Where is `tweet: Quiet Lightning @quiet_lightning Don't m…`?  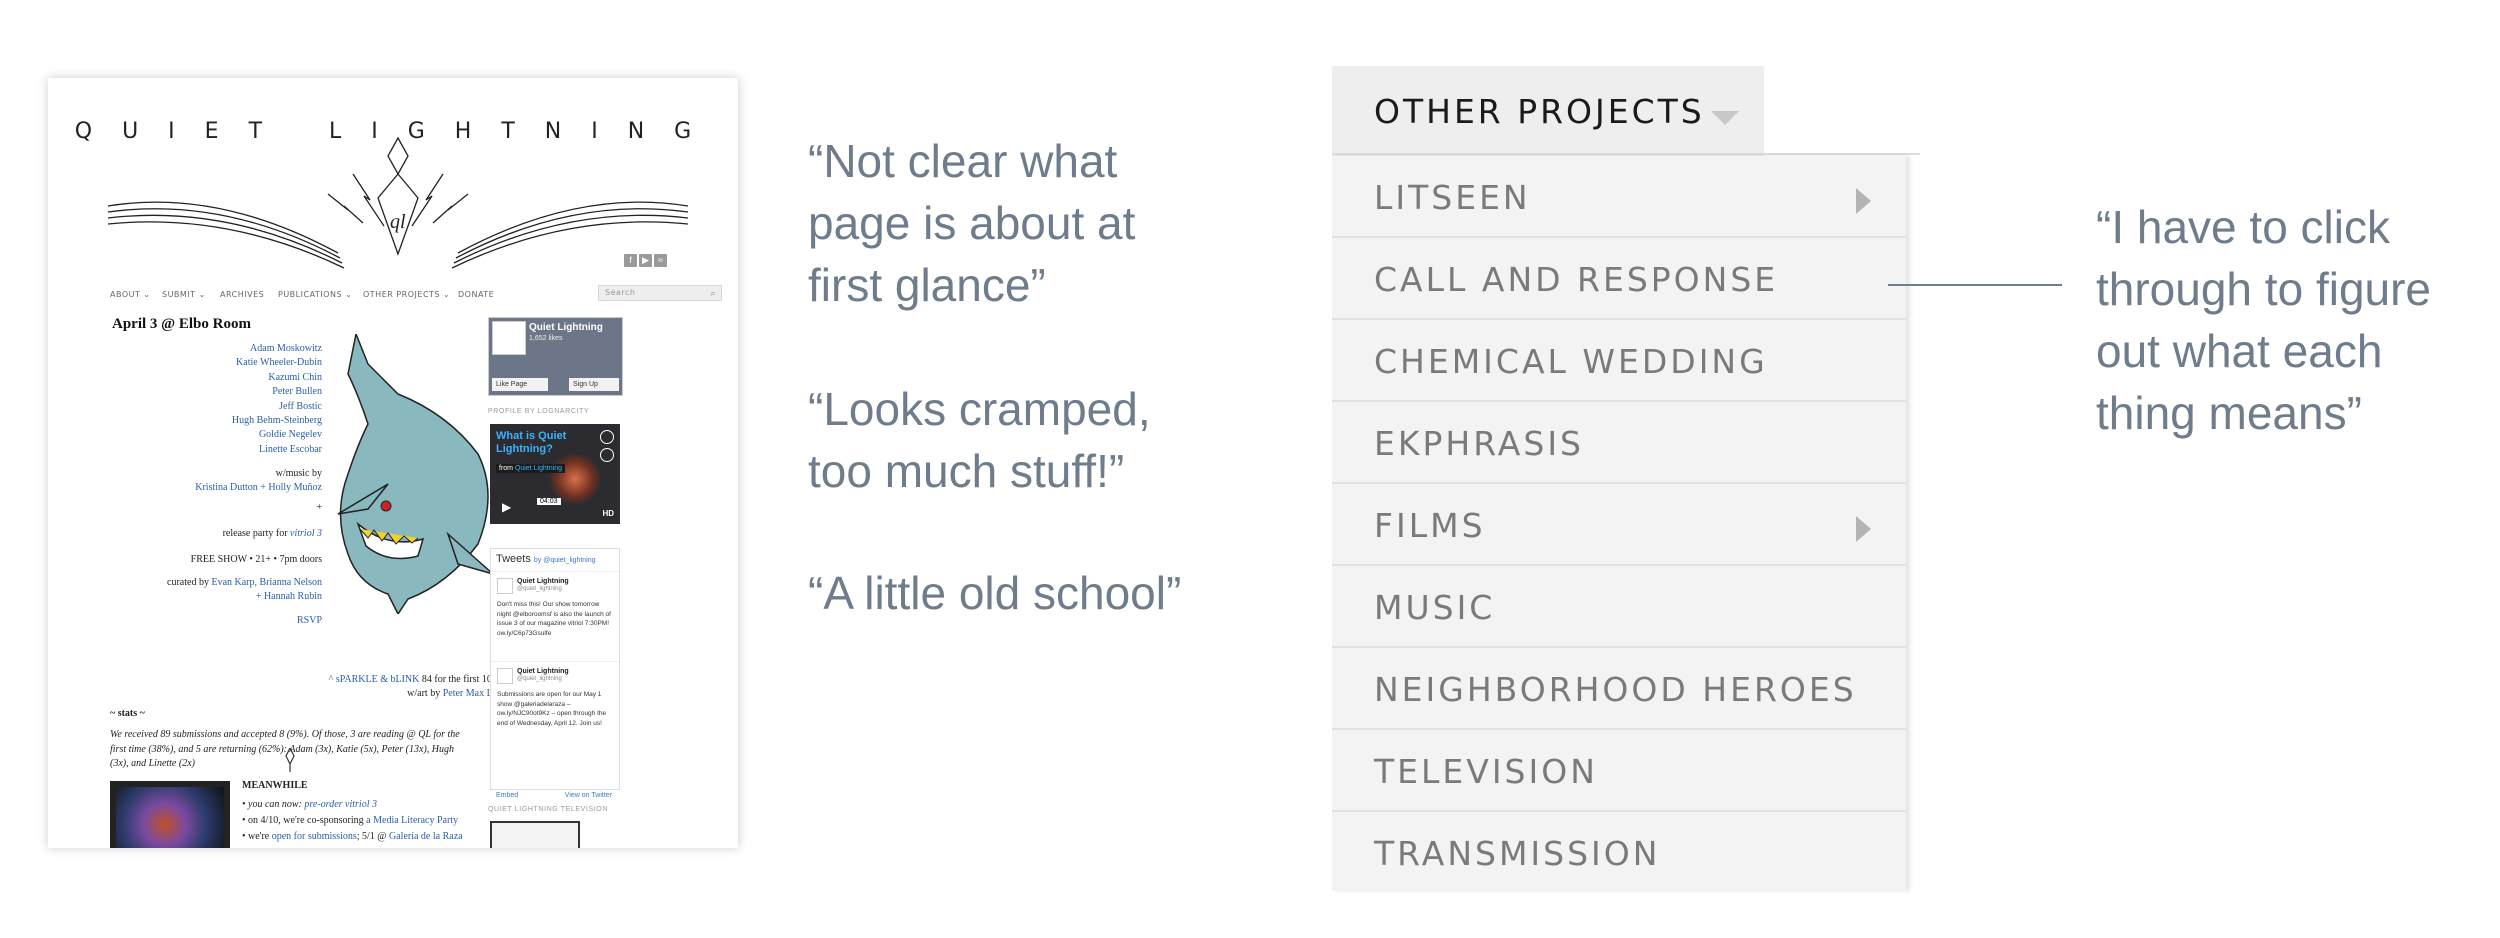 tweet: Quiet Lightning @quiet_lightning Don't m… is located at coordinates (555, 616).